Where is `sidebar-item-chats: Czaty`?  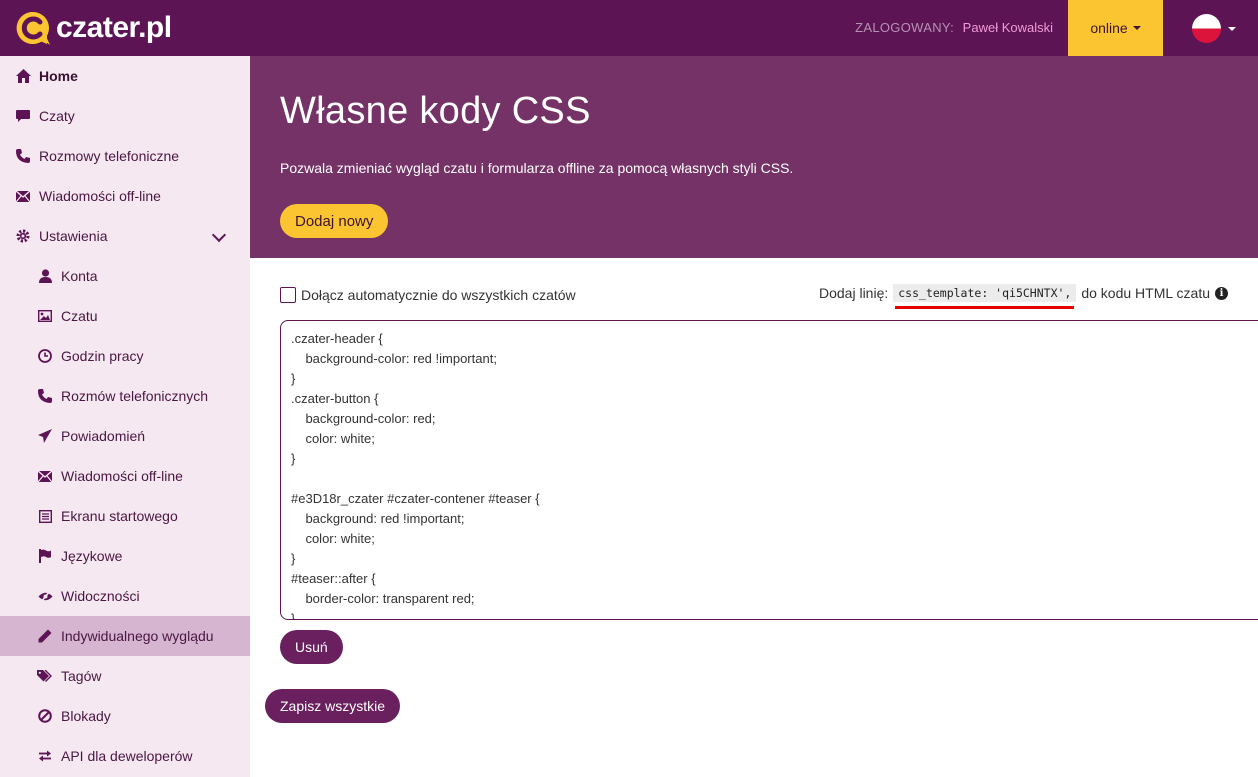
sidebar-item-chats: Czaty is located at coordinates (125, 116).